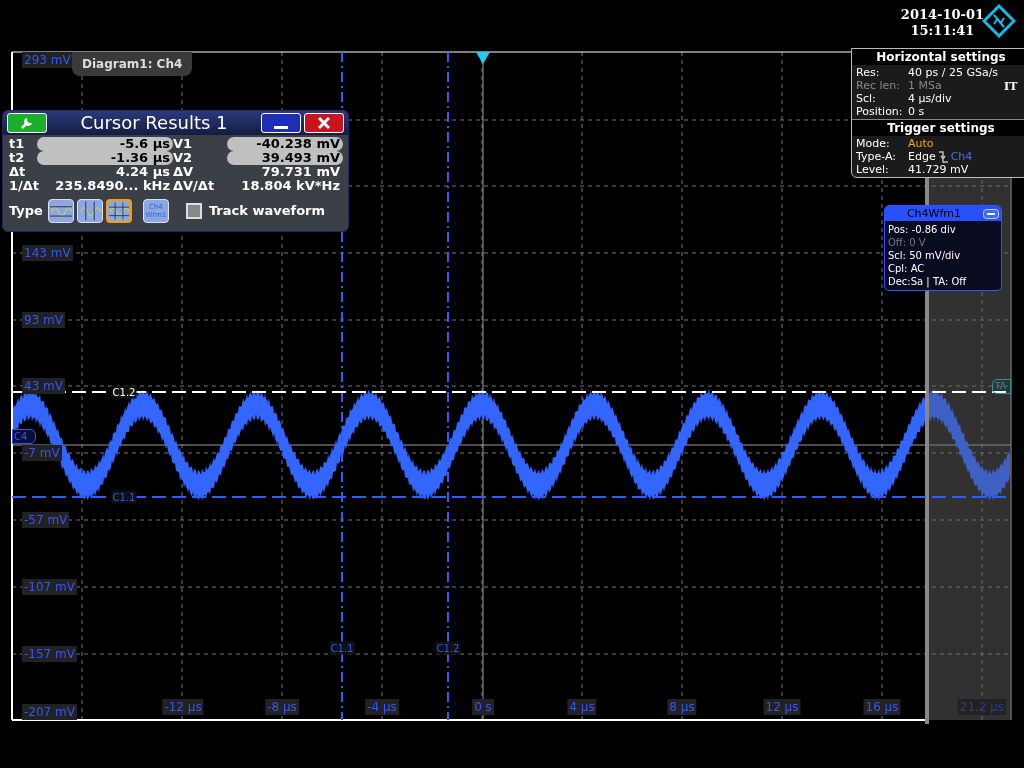 This screenshot has width=1024, height=768. Describe the element at coordinates (24, 436) in the screenshot. I see `channel-marker: C4` at that location.